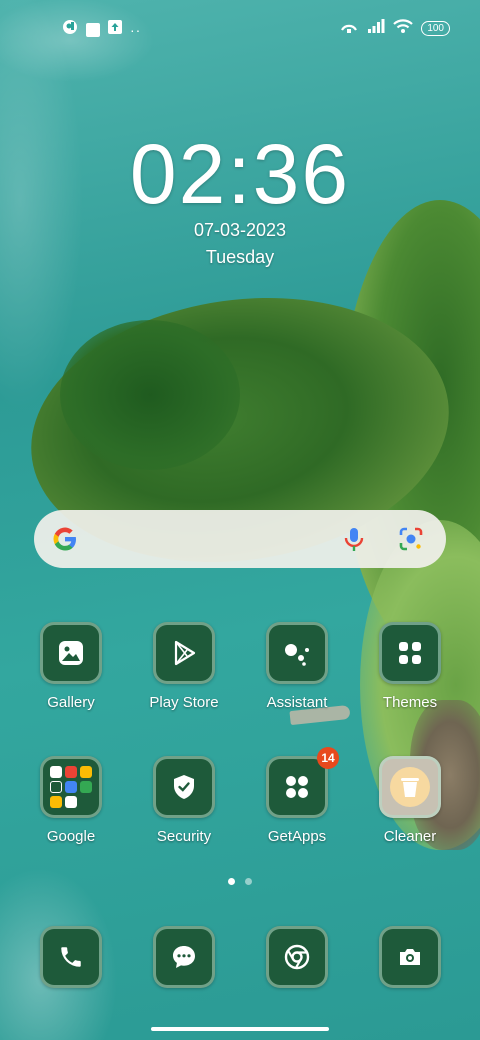  Describe the element at coordinates (354, 542) in the screenshot. I see `mic-icon` at that location.